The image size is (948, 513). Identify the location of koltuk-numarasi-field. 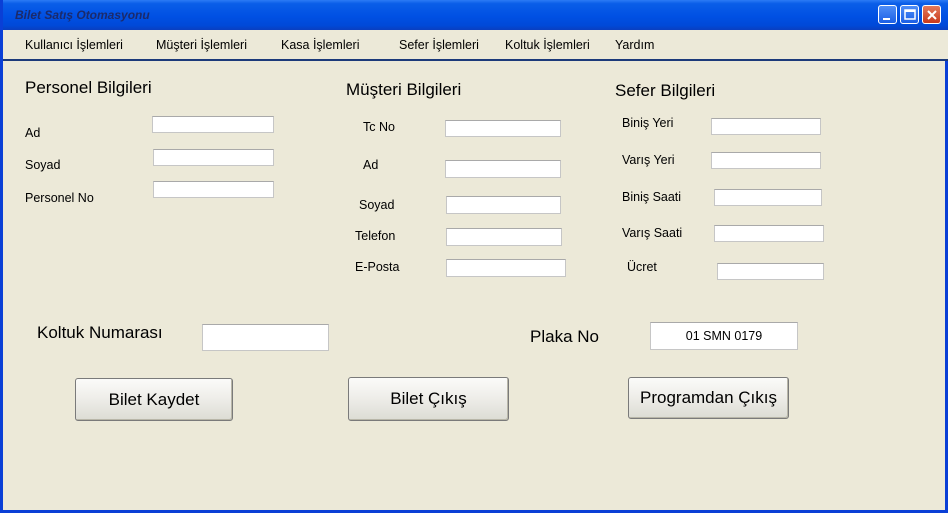
(265, 337).